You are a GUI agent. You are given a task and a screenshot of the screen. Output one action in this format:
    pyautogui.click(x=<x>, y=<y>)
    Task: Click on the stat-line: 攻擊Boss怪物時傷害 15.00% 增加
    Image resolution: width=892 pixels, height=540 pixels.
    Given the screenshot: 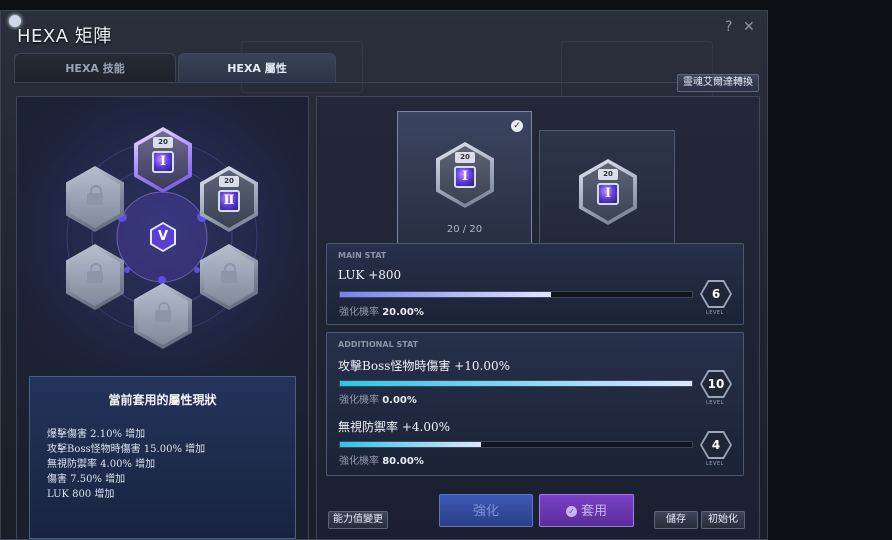 What is the action you would take?
    pyautogui.click(x=126, y=449)
    